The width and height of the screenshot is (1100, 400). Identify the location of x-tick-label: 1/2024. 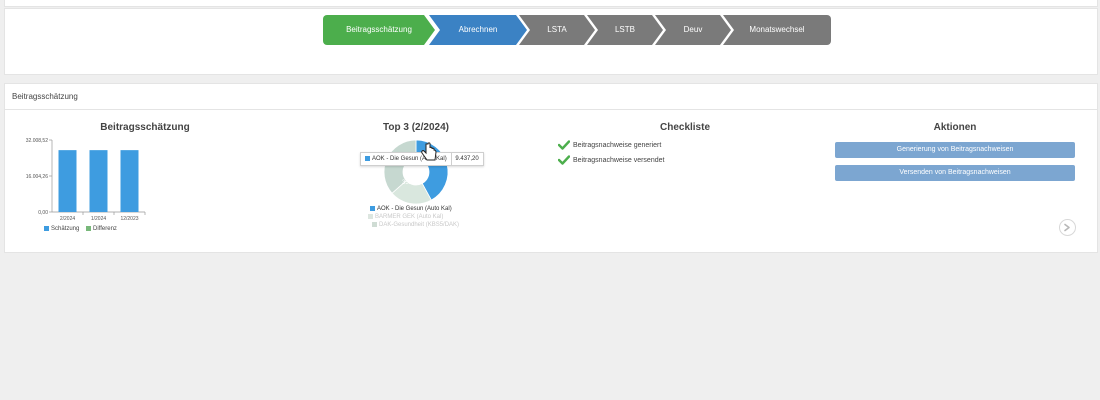
(99, 219).